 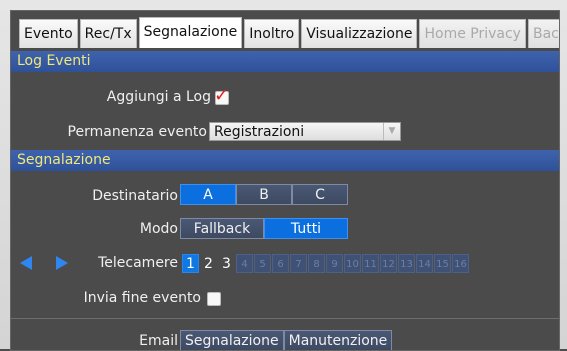 What do you see at coordinates (285, 318) in the screenshot?
I see `section-divider` at bounding box center [285, 318].